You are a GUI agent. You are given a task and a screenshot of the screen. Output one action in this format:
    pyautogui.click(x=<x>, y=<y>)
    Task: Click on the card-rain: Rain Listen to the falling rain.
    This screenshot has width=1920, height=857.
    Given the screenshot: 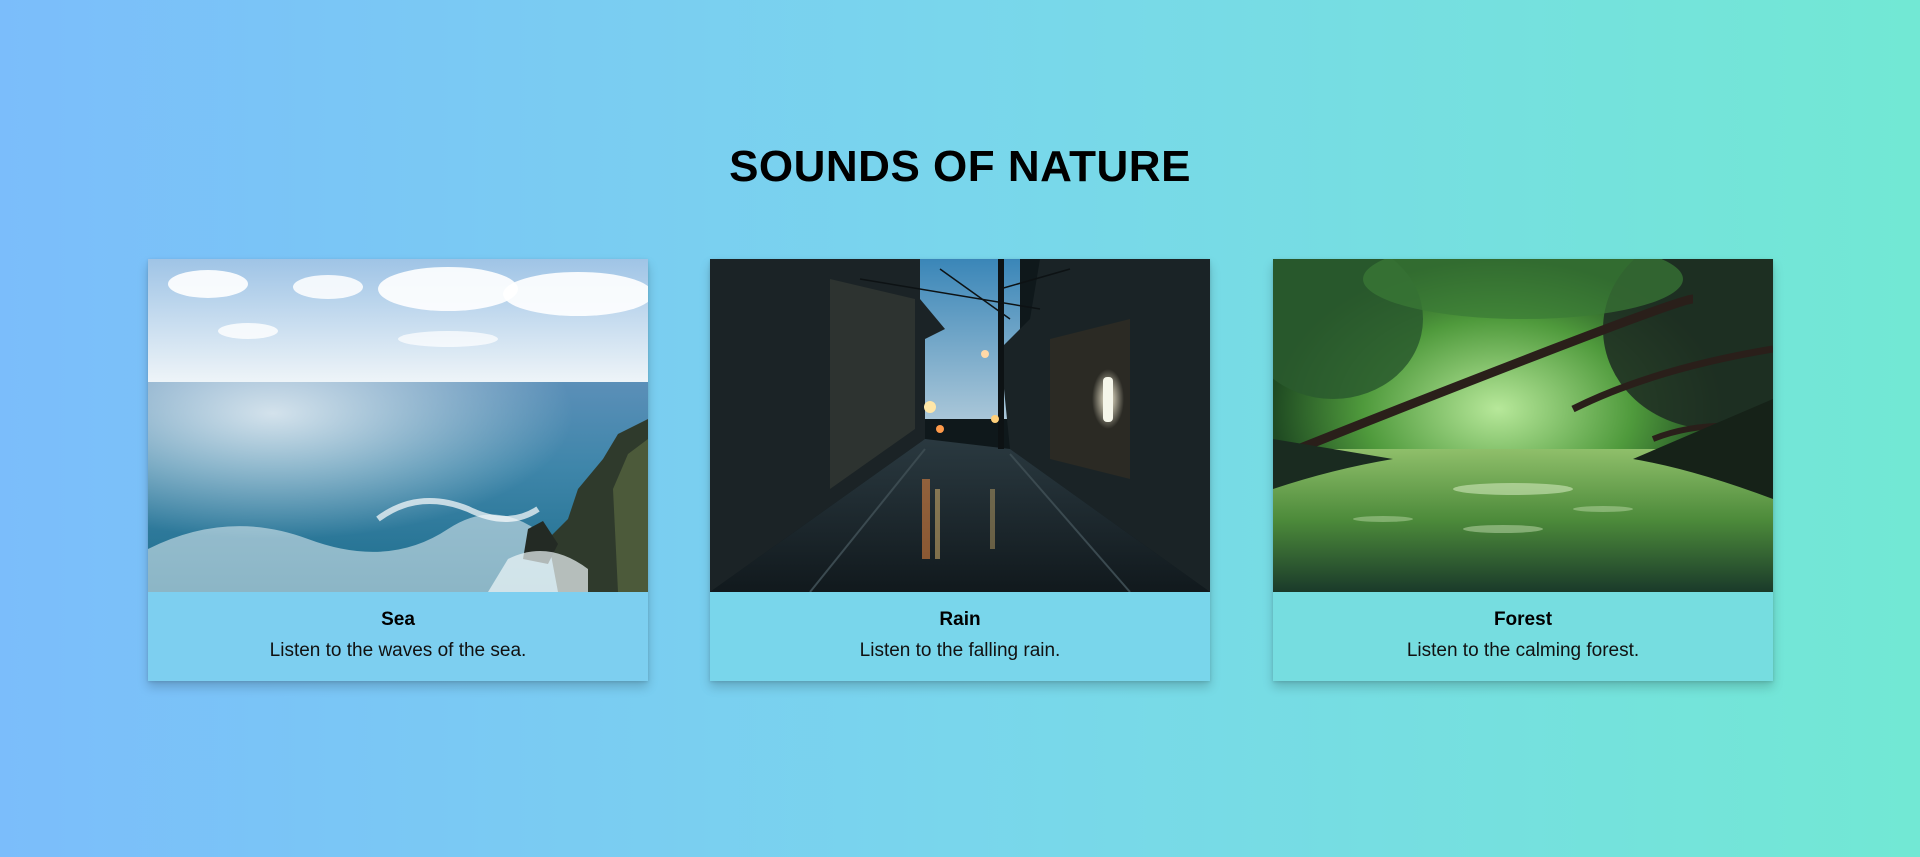 What is the action you would take?
    pyautogui.click(x=960, y=470)
    